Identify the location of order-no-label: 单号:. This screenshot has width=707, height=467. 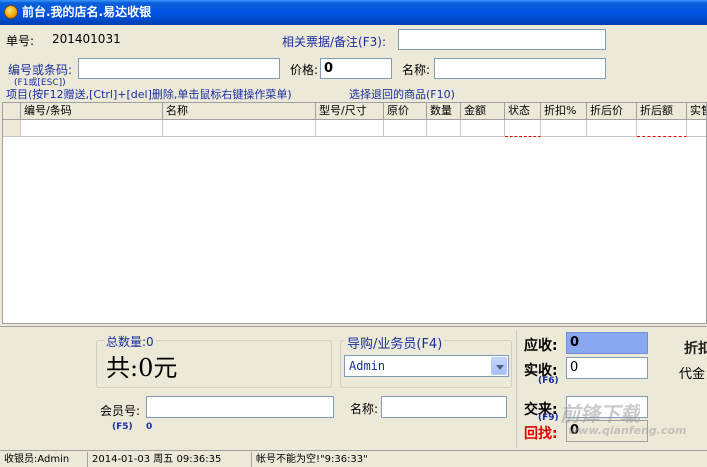
(20, 41).